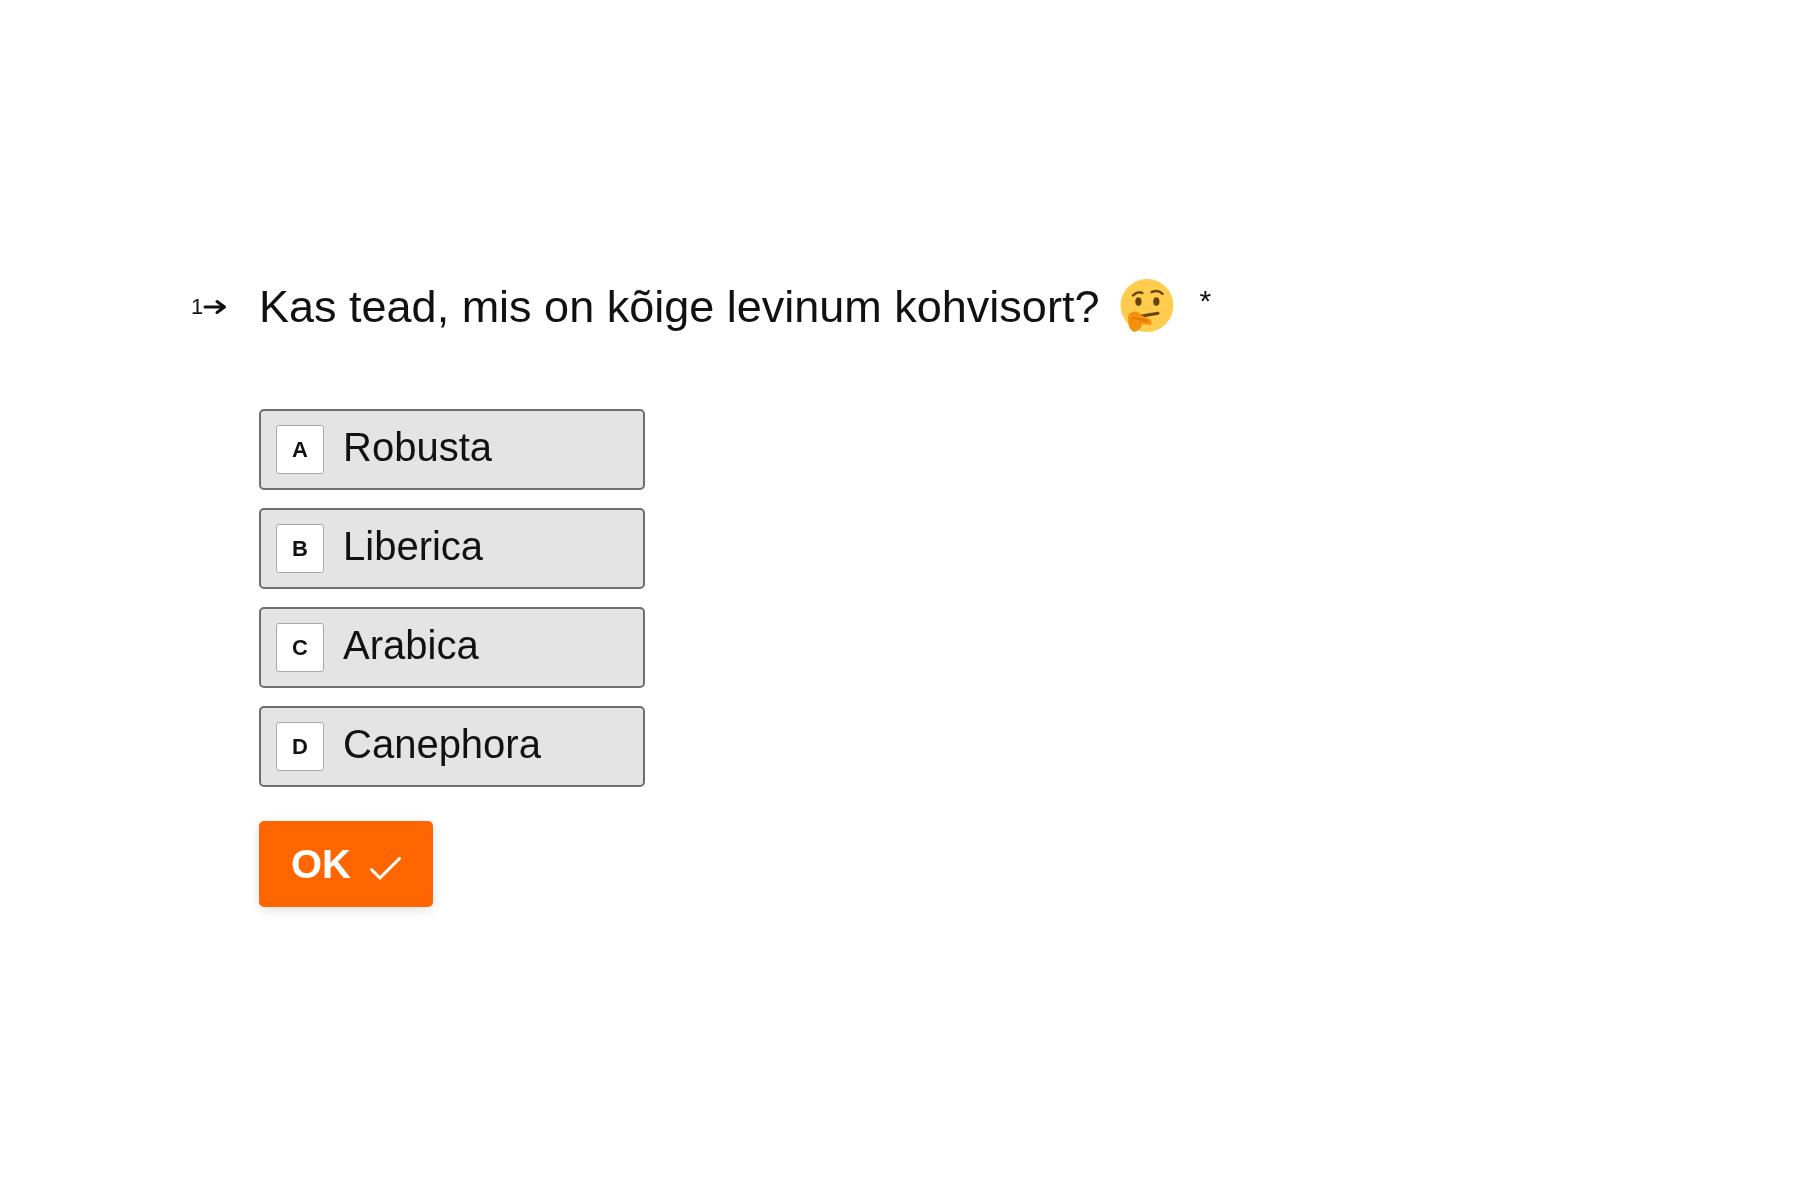  What do you see at coordinates (385, 868) in the screenshot?
I see `checkmark-icon` at bounding box center [385, 868].